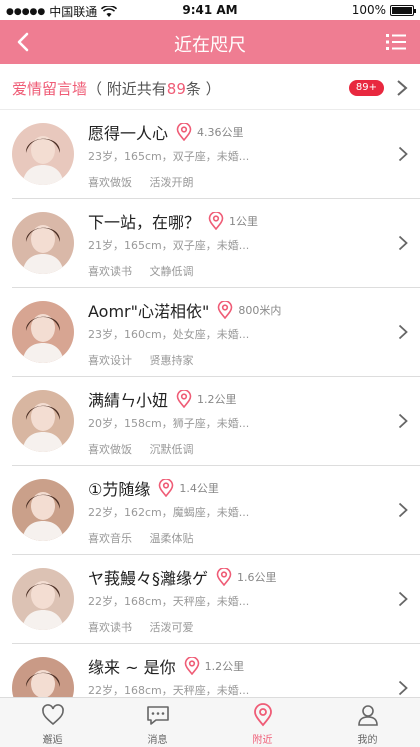 The image size is (420, 747). What do you see at coordinates (148, 538) in the screenshot?
I see `user-tags: 喜欢音乐 温柔体贴` at bounding box center [148, 538].